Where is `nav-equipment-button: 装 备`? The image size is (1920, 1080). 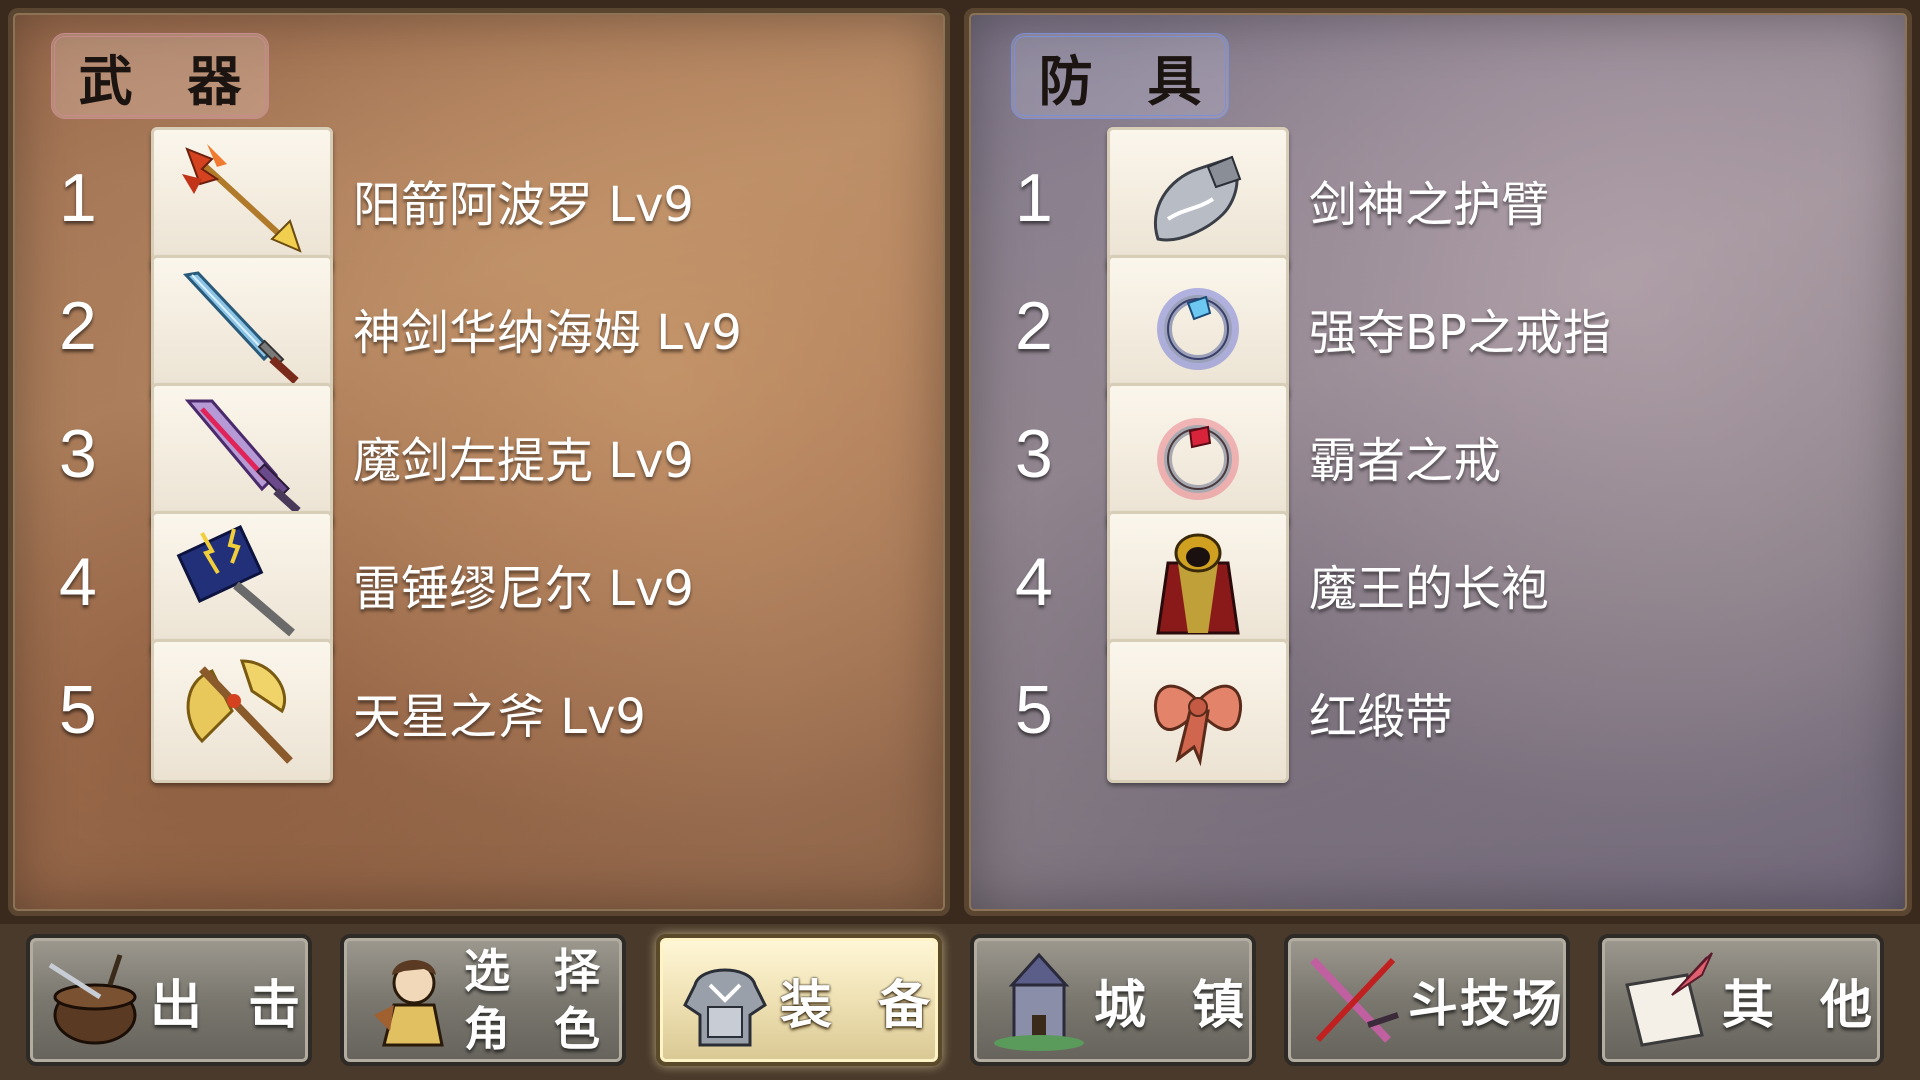 nav-equipment-button: 装 备 is located at coordinates (799, 1000).